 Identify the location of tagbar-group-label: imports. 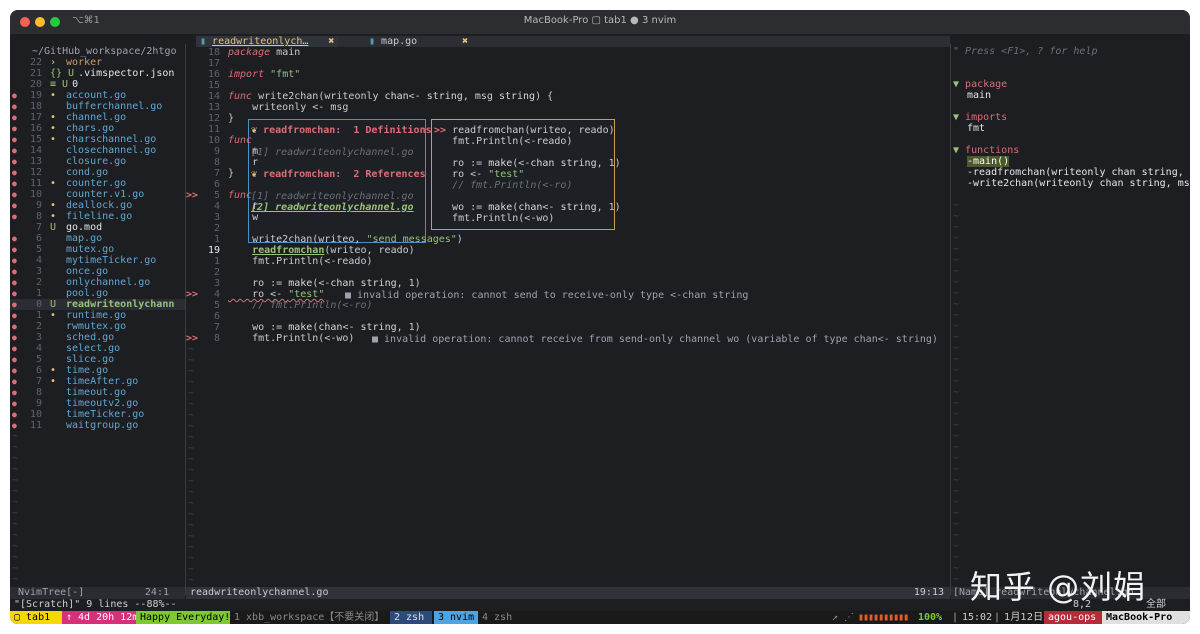
(986, 117).